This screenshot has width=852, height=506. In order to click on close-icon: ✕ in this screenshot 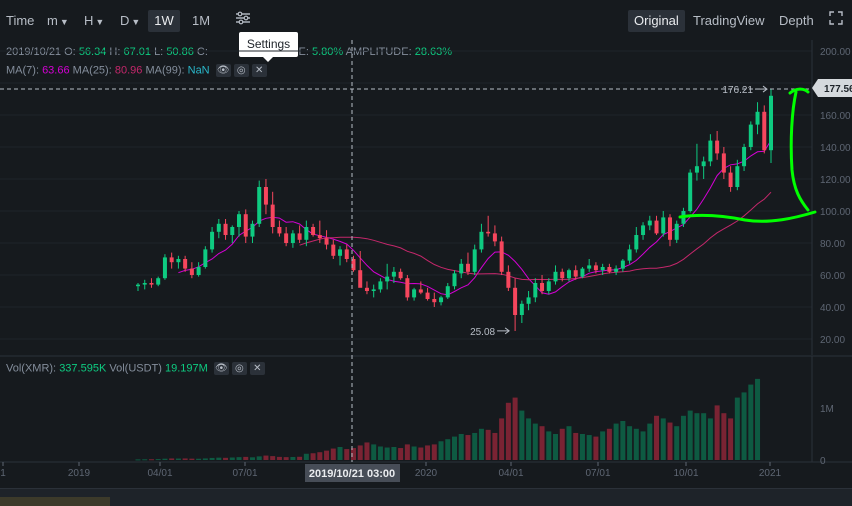, I will do `click(257, 368)`.